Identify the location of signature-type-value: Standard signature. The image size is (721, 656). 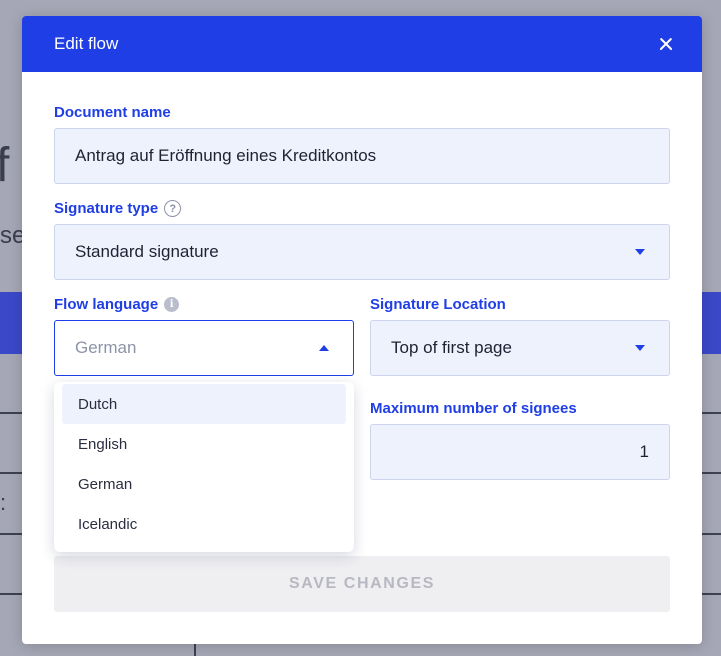
(147, 251).